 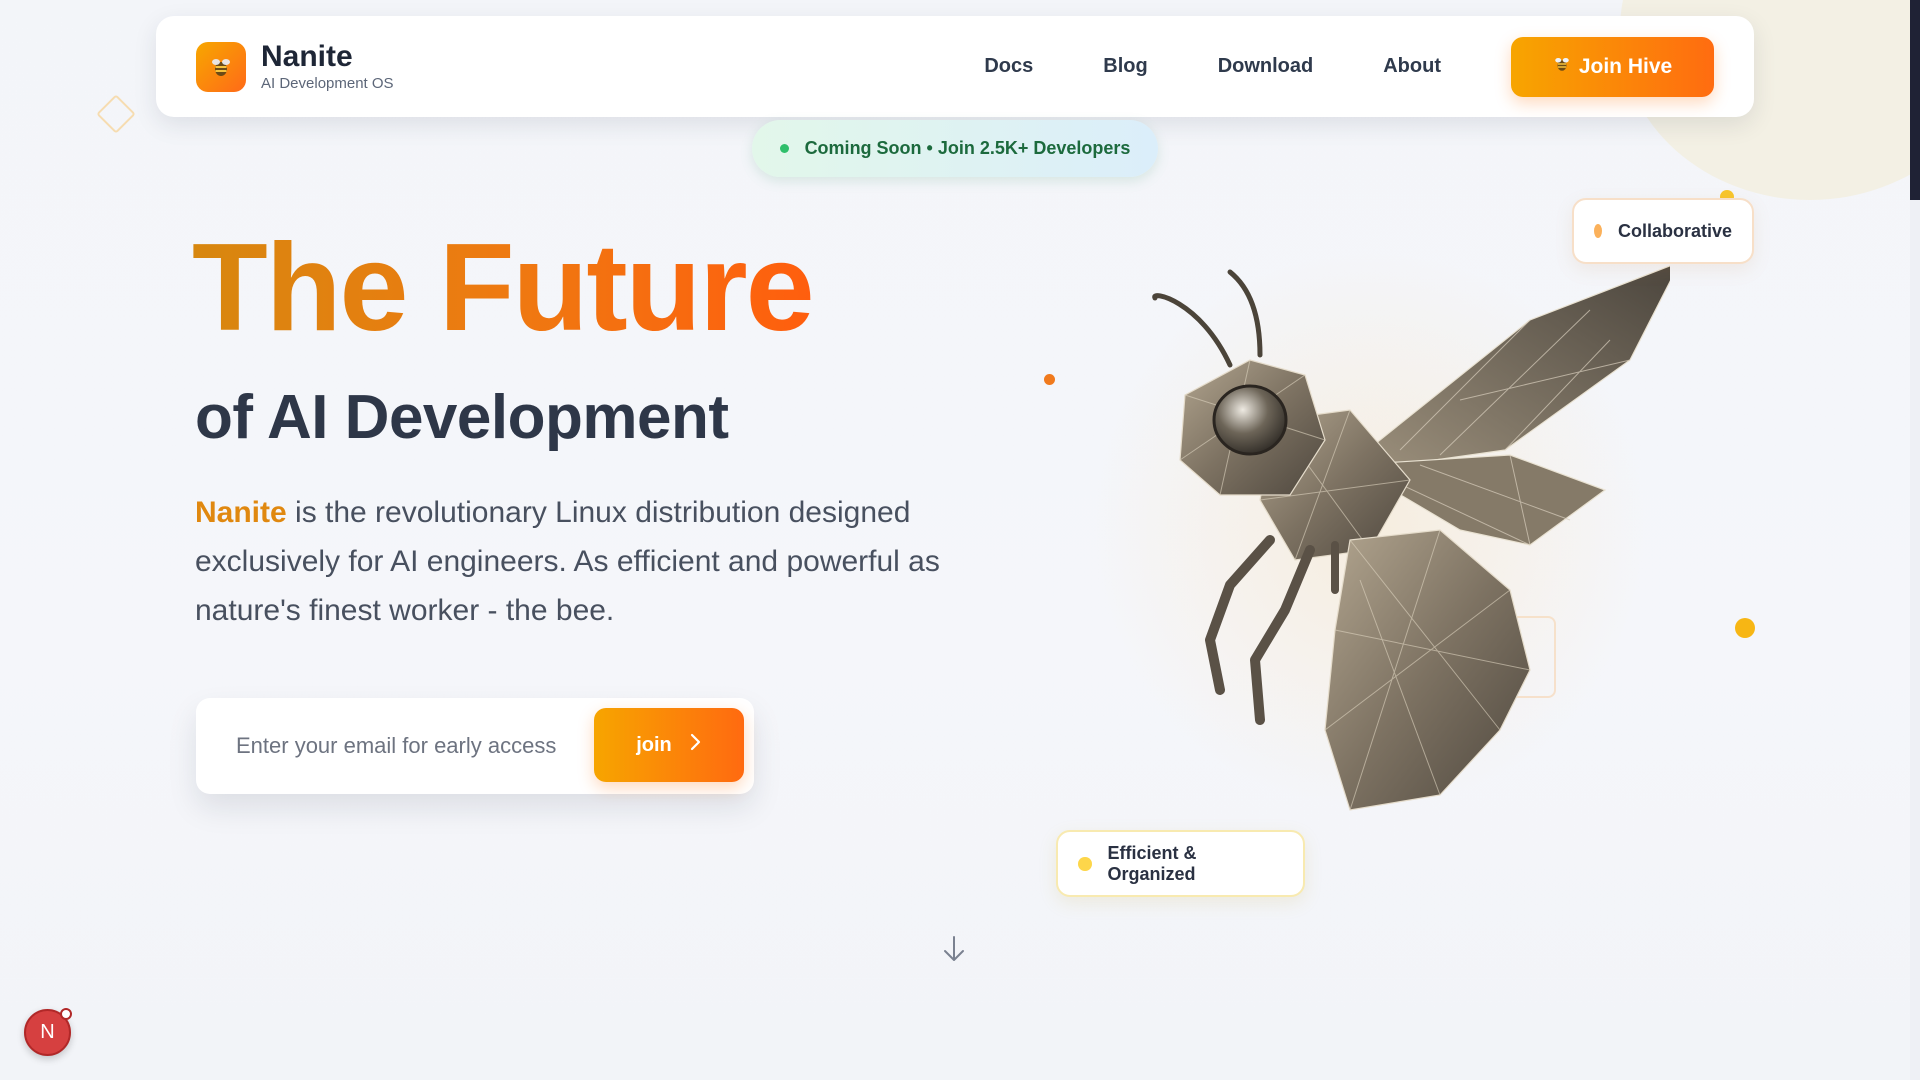 I want to click on efficient-tag-label: Efficient & Organized, so click(x=1152, y=863).